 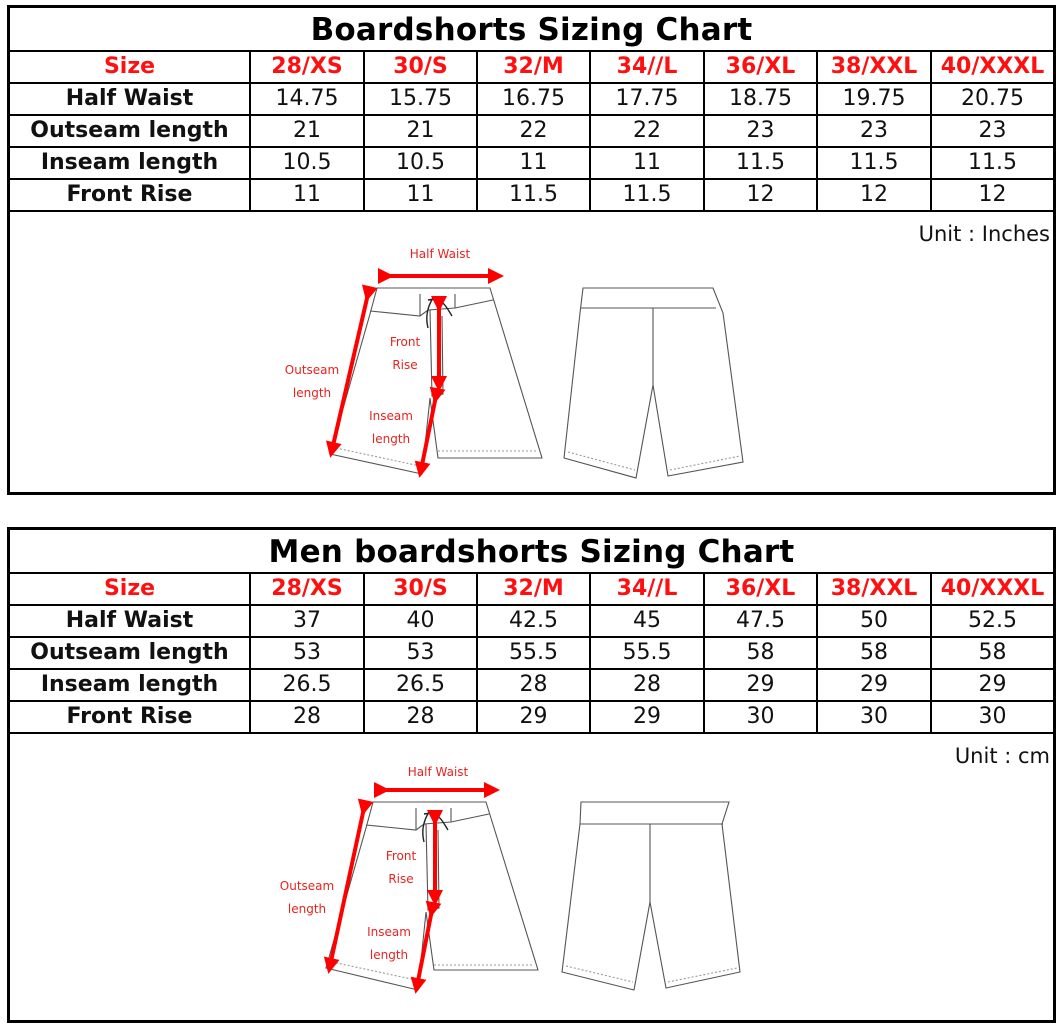 What do you see at coordinates (130, 685) in the screenshot?
I see `row-label: Inseam length` at bounding box center [130, 685].